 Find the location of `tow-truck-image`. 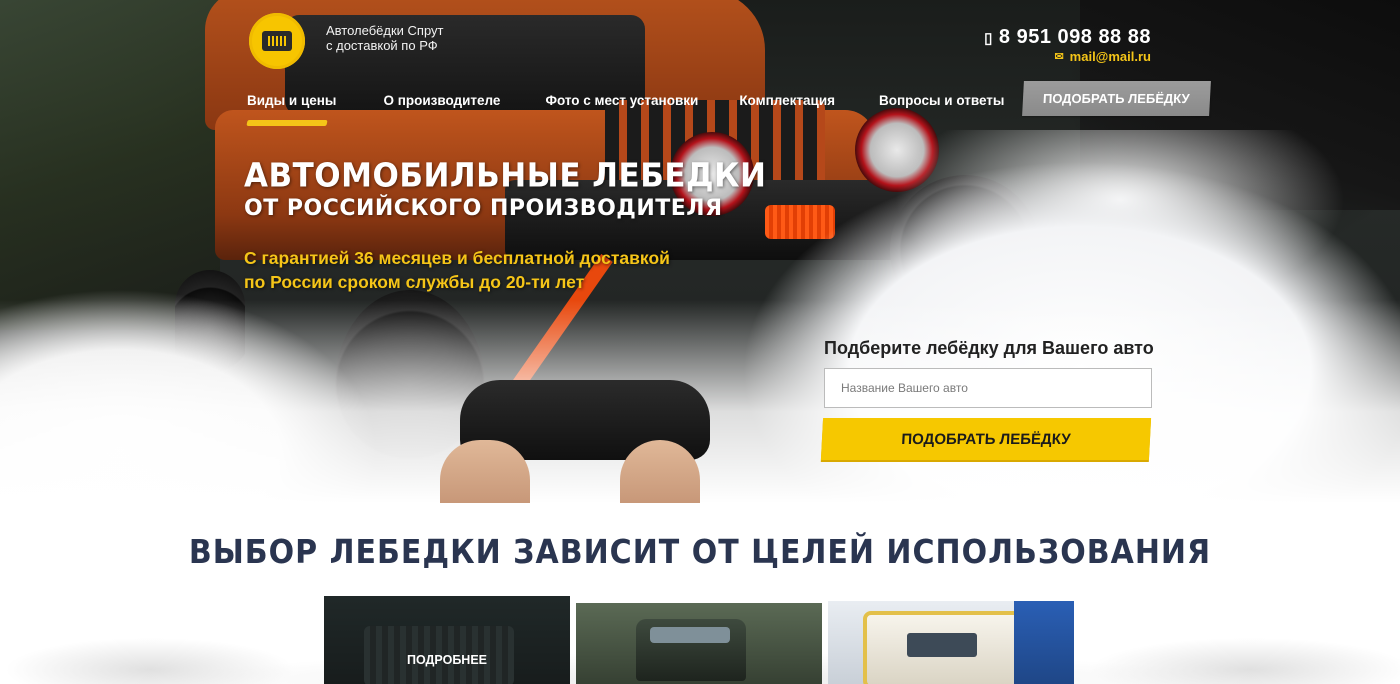

tow-truck-image is located at coordinates (943, 647).